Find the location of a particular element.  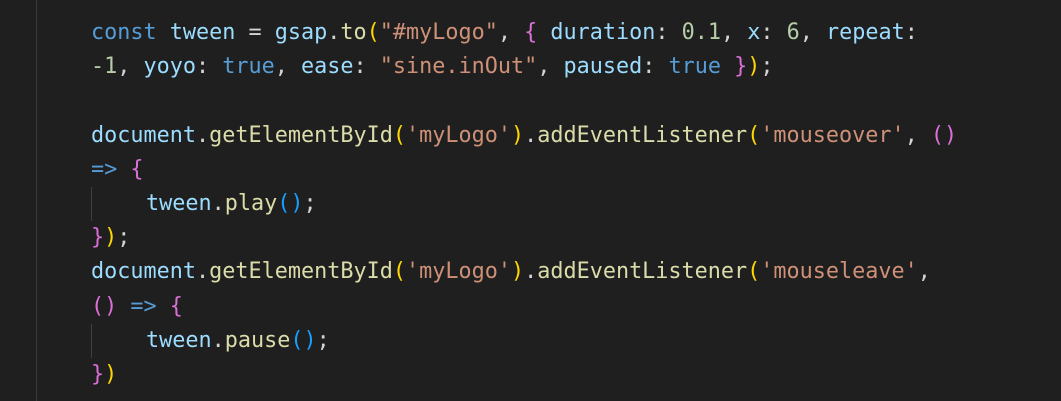

code-token: const is located at coordinates (124, 32).